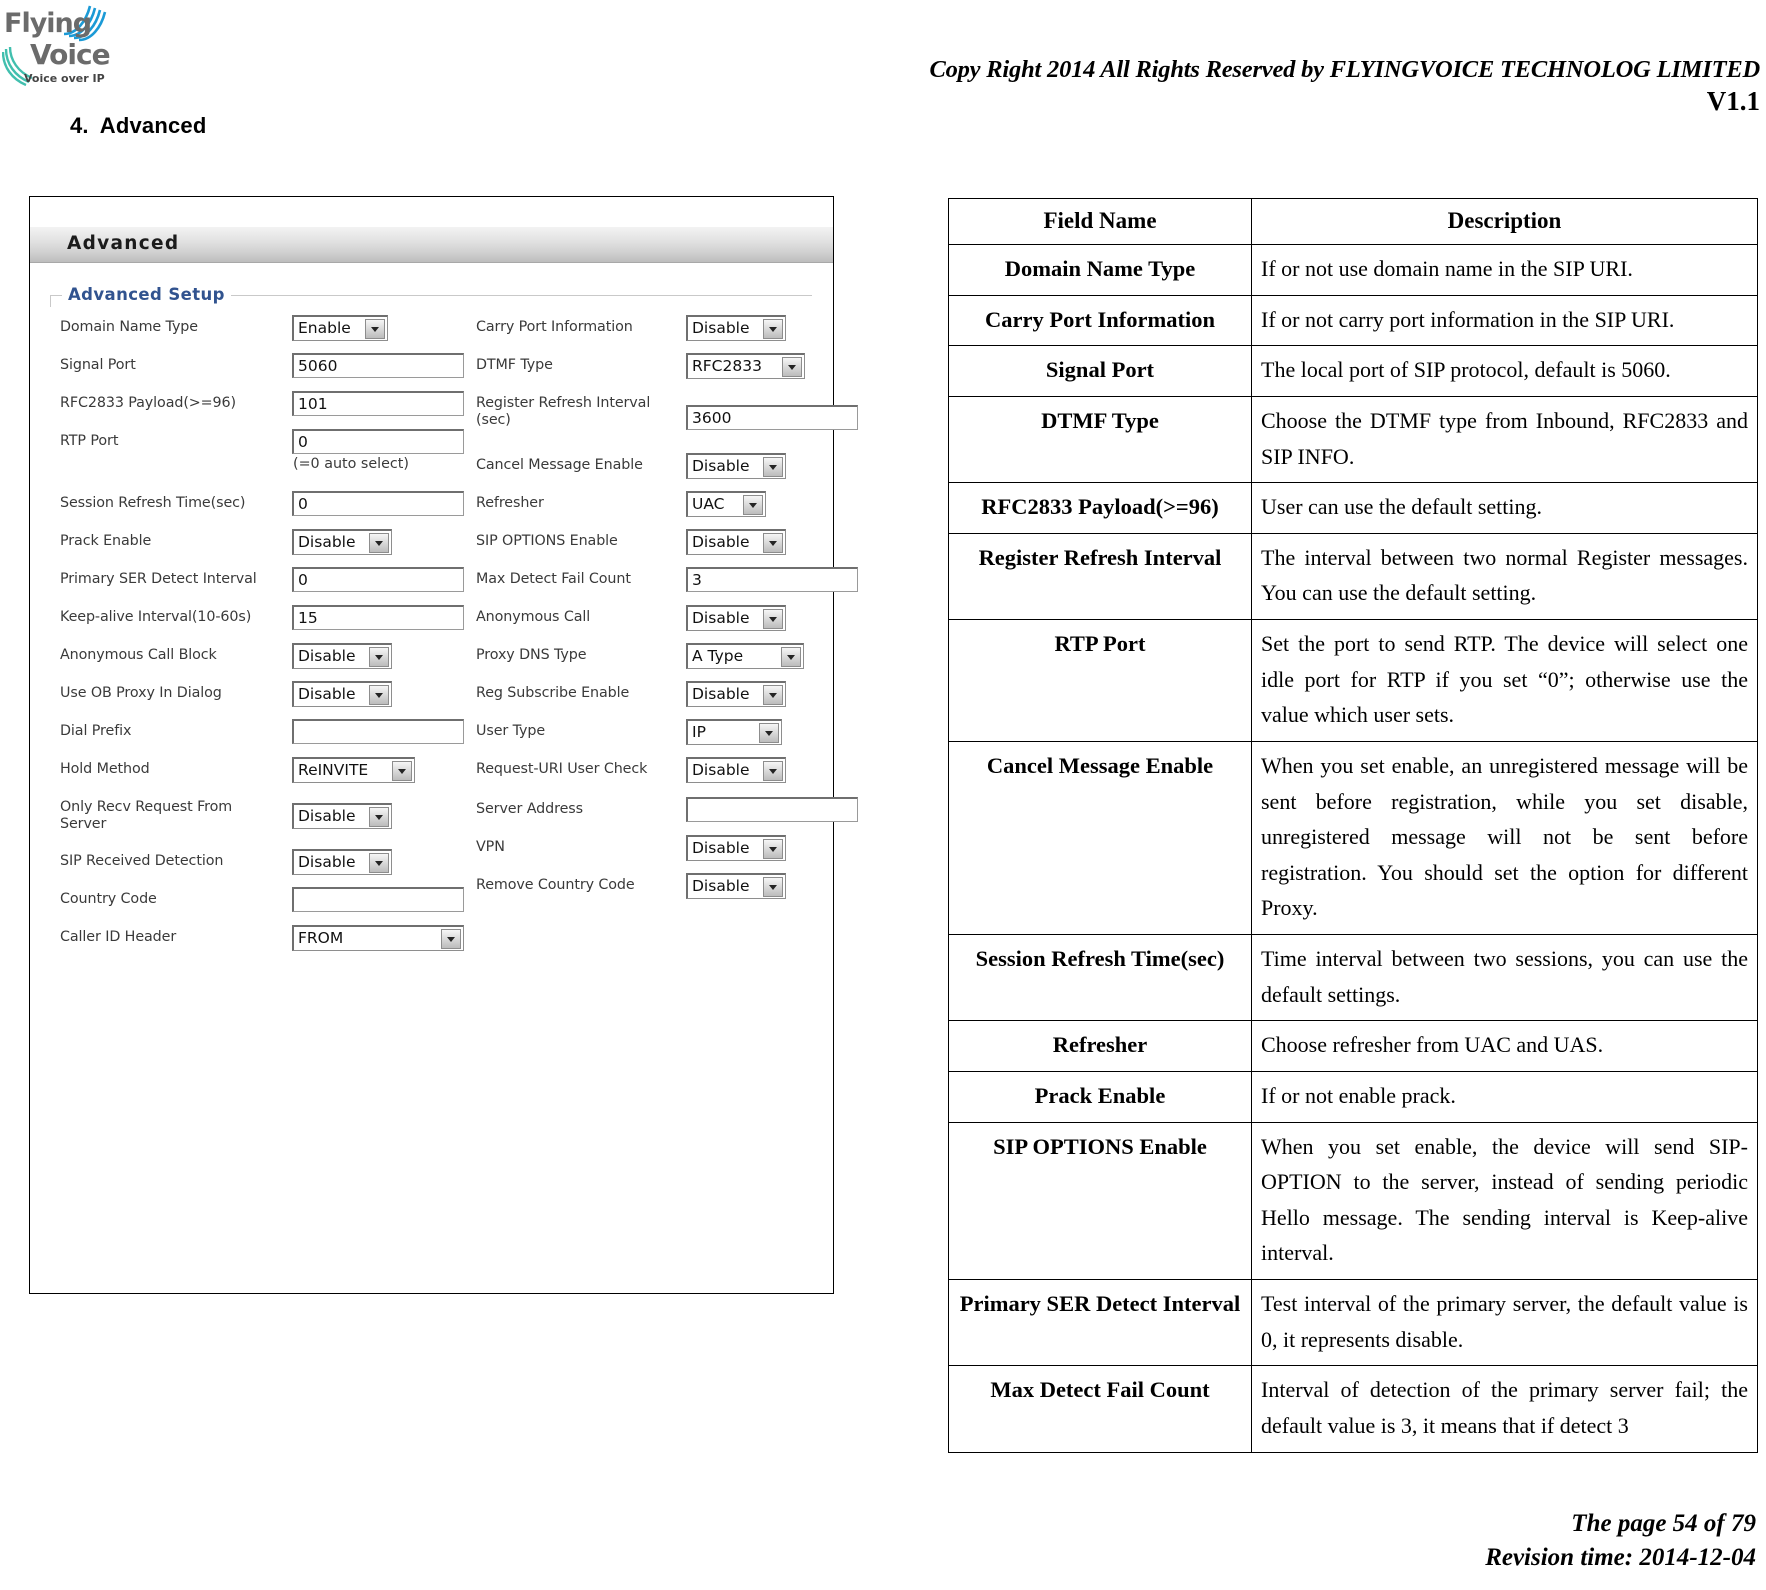 The height and width of the screenshot is (1590, 1766). Describe the element at coordinates (158, 579) in the screenshot. I see `field-label-primary-ser-detect-interval: Primary SER Detect Interval` at that location.